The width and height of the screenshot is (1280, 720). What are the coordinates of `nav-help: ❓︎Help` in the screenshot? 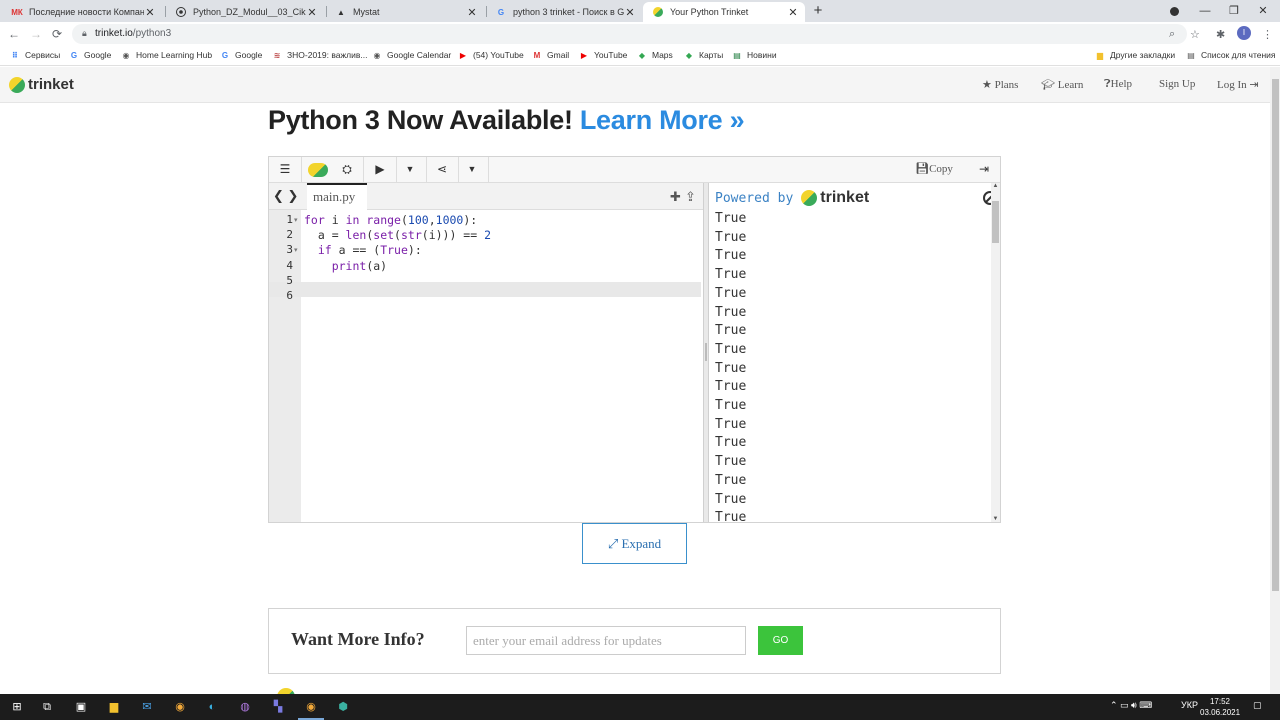 It's located at (1118, 84).